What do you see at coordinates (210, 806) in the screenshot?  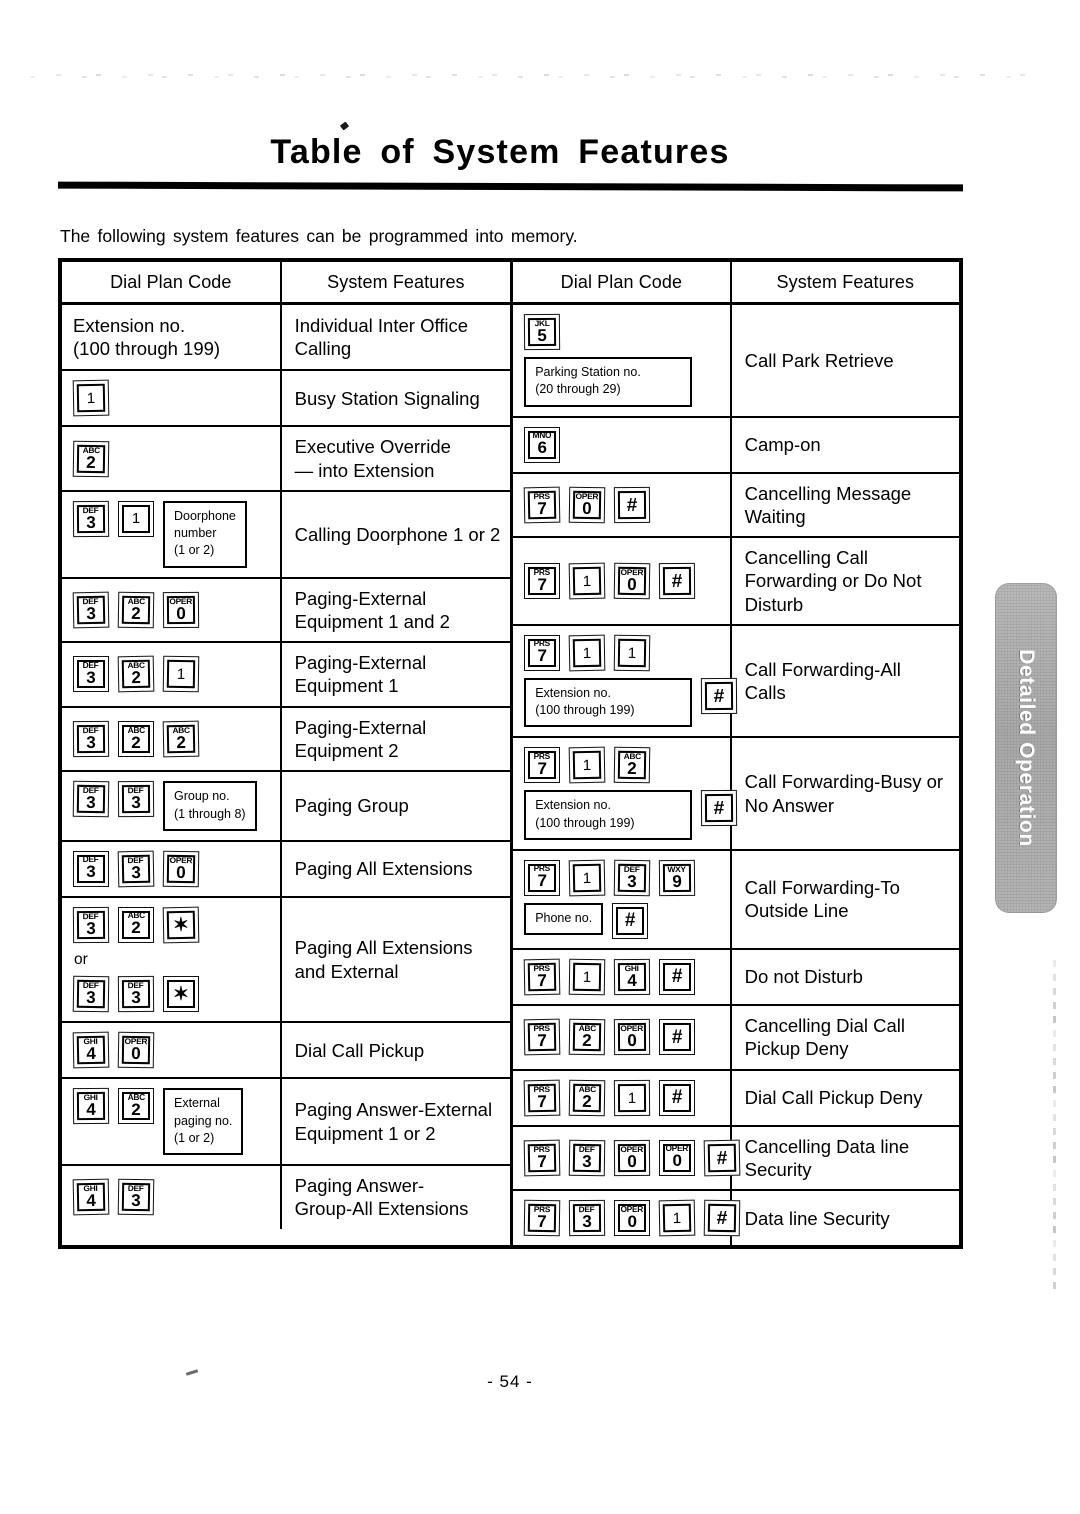 I see `variable-entry-box: Group no. (1 through 8)` at bounding box center [210, 806].